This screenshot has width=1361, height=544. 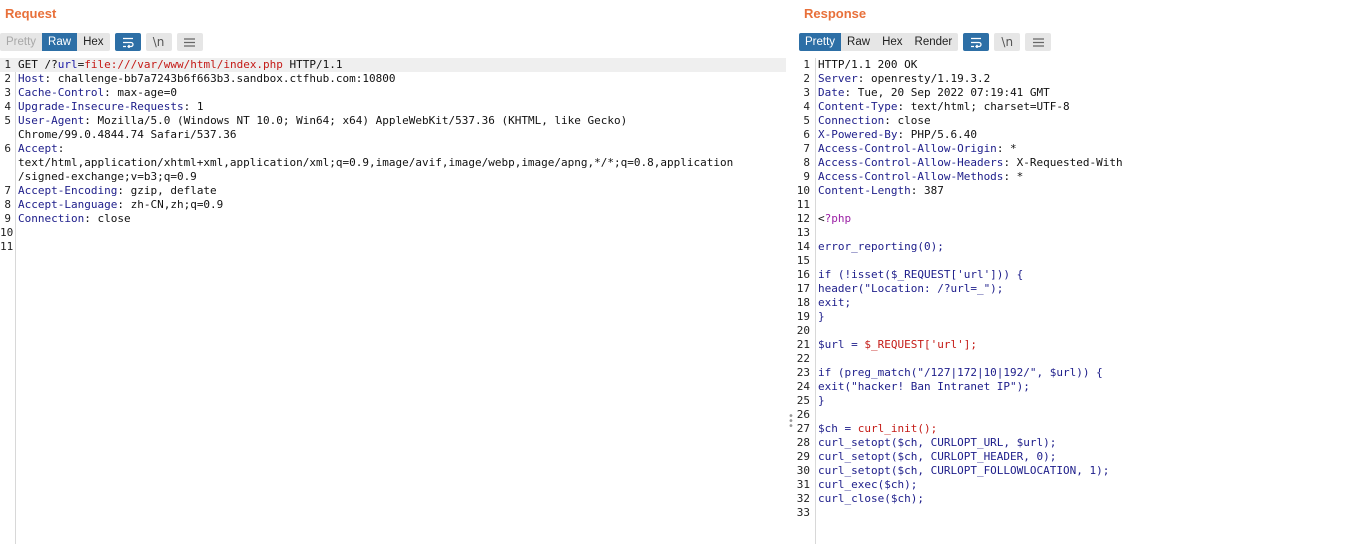 What do you see at coordinates (1078, 359) in the screenshot?
I see `code-line: 22` at bounding box center [1078, 359].